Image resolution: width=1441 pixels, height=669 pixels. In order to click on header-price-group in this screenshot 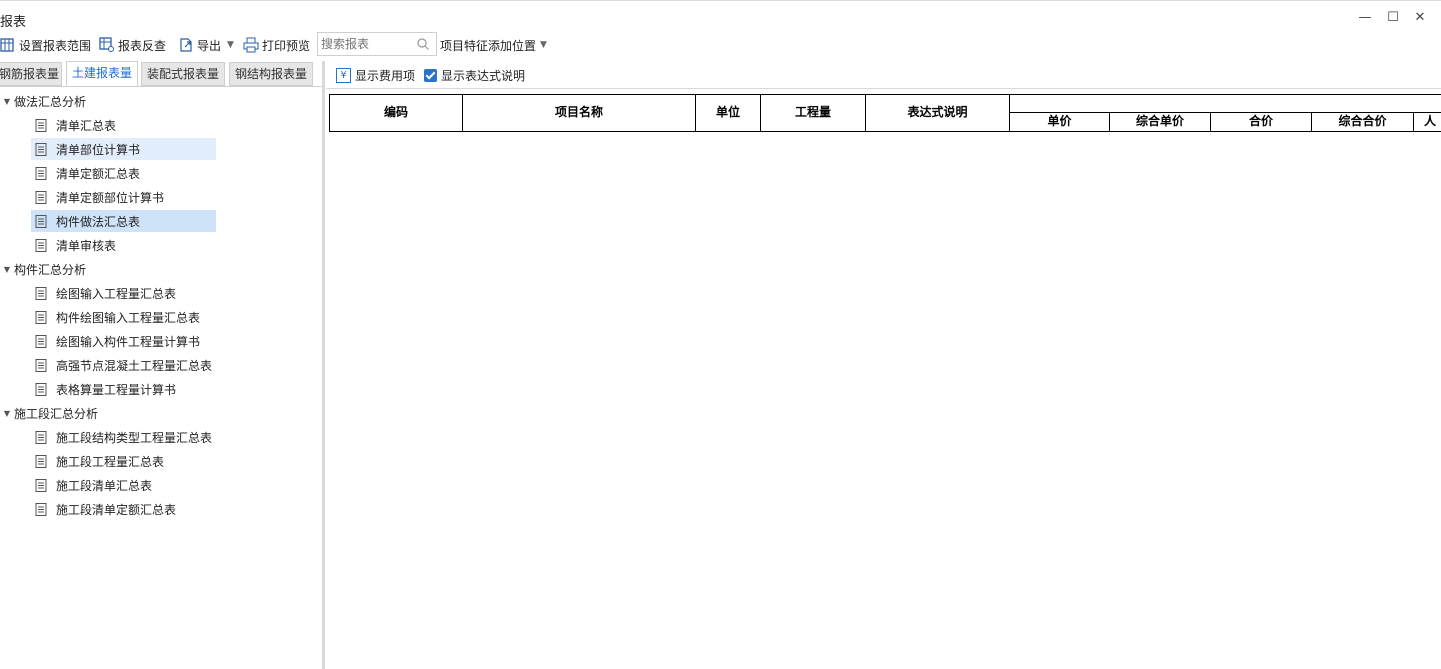, I will do `click(1225, 103)`.